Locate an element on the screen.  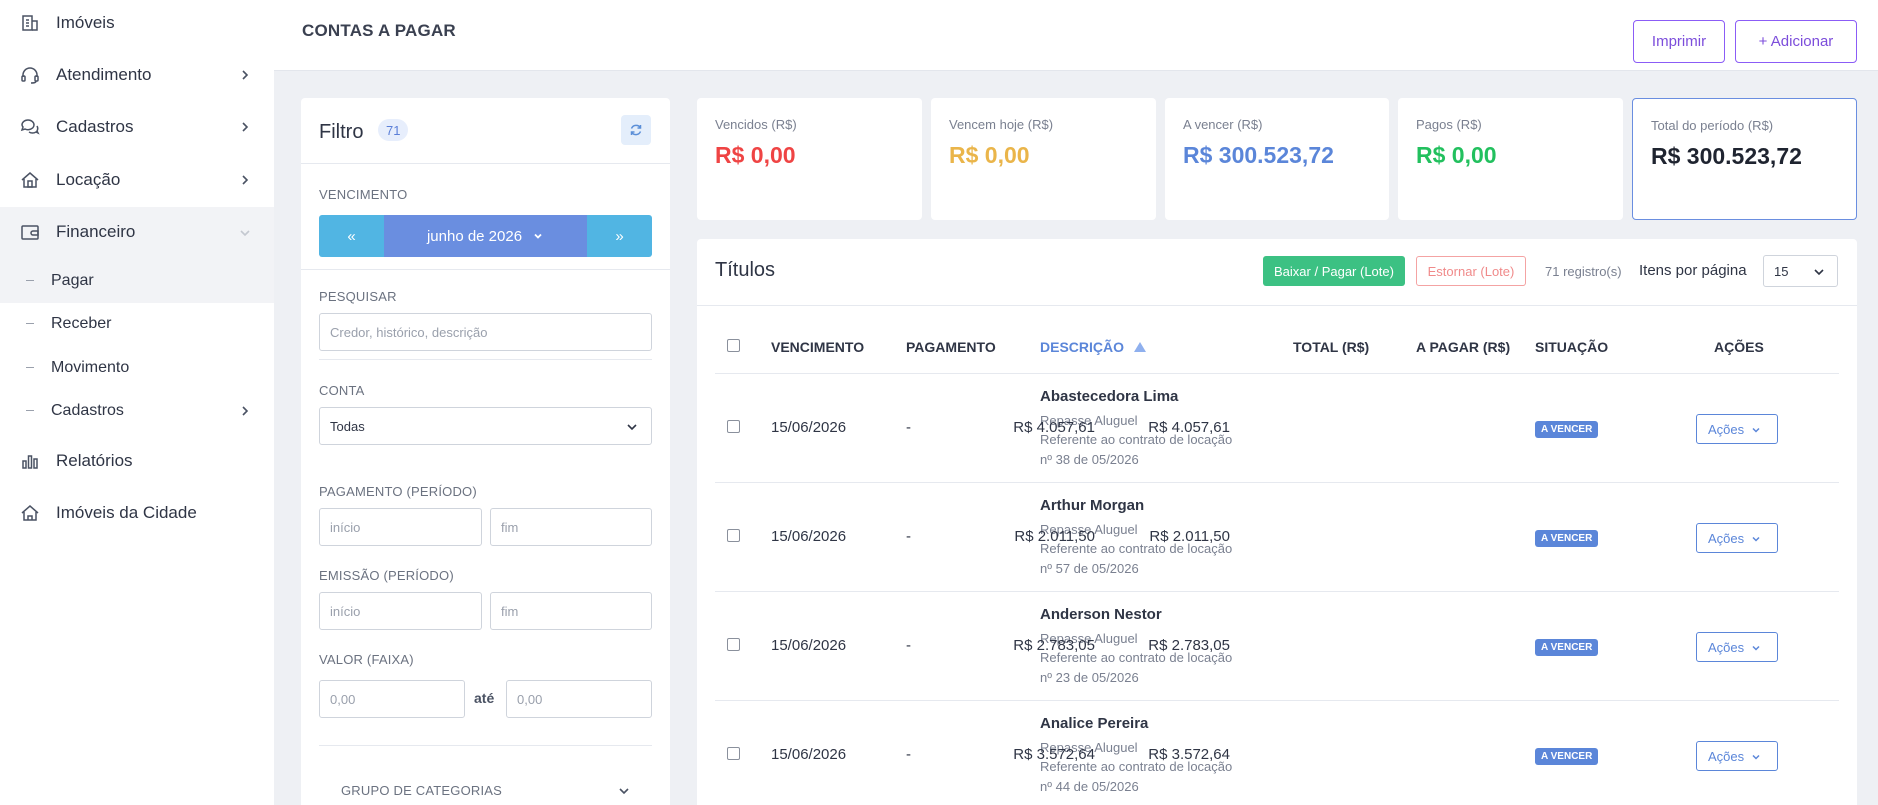
chat-icon is located at coordinates (30, 127).